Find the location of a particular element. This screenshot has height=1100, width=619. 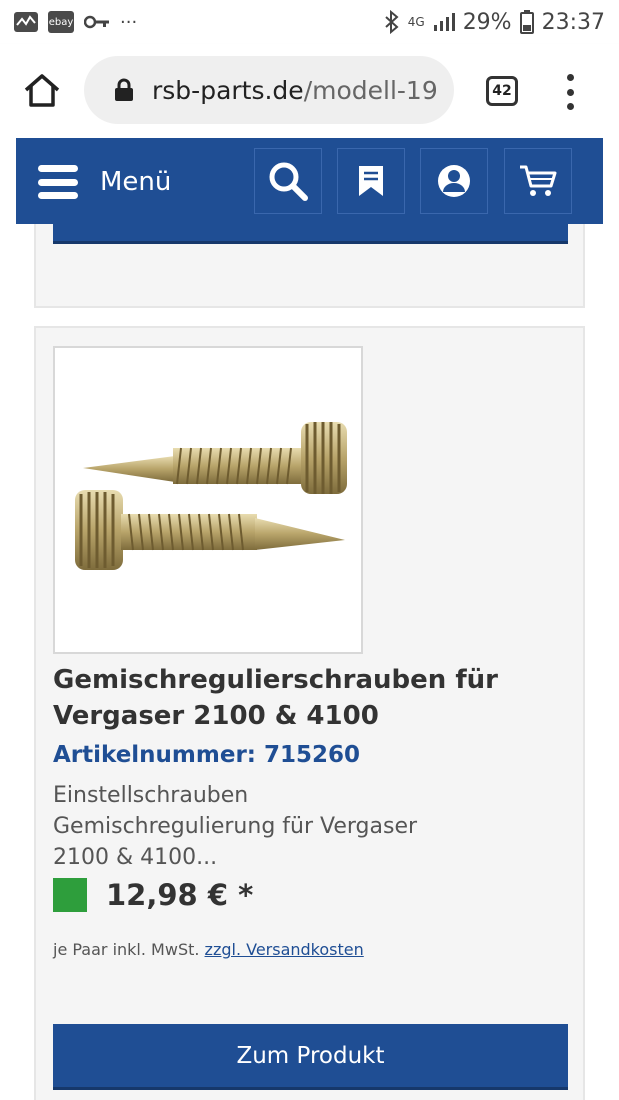

tab-count: 42 is located at coordinates (502, 91).